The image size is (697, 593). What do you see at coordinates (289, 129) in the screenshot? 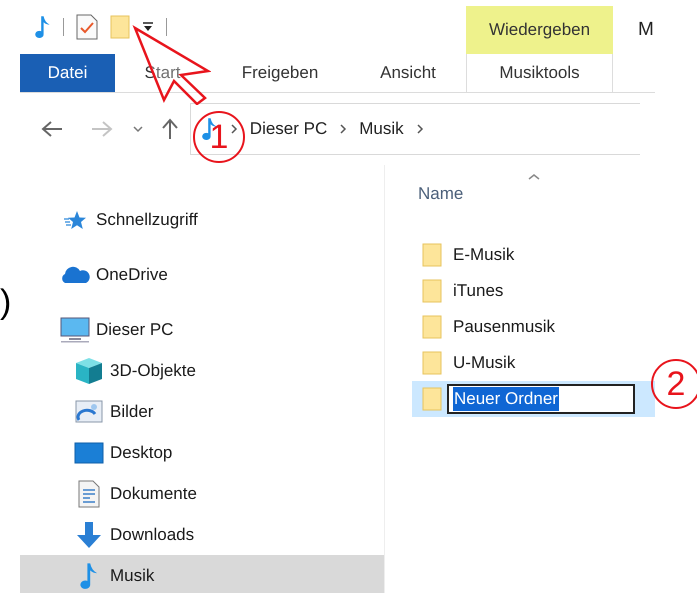
I see `breadcrumb: Dieser PC` at bounding box center [289, 129].